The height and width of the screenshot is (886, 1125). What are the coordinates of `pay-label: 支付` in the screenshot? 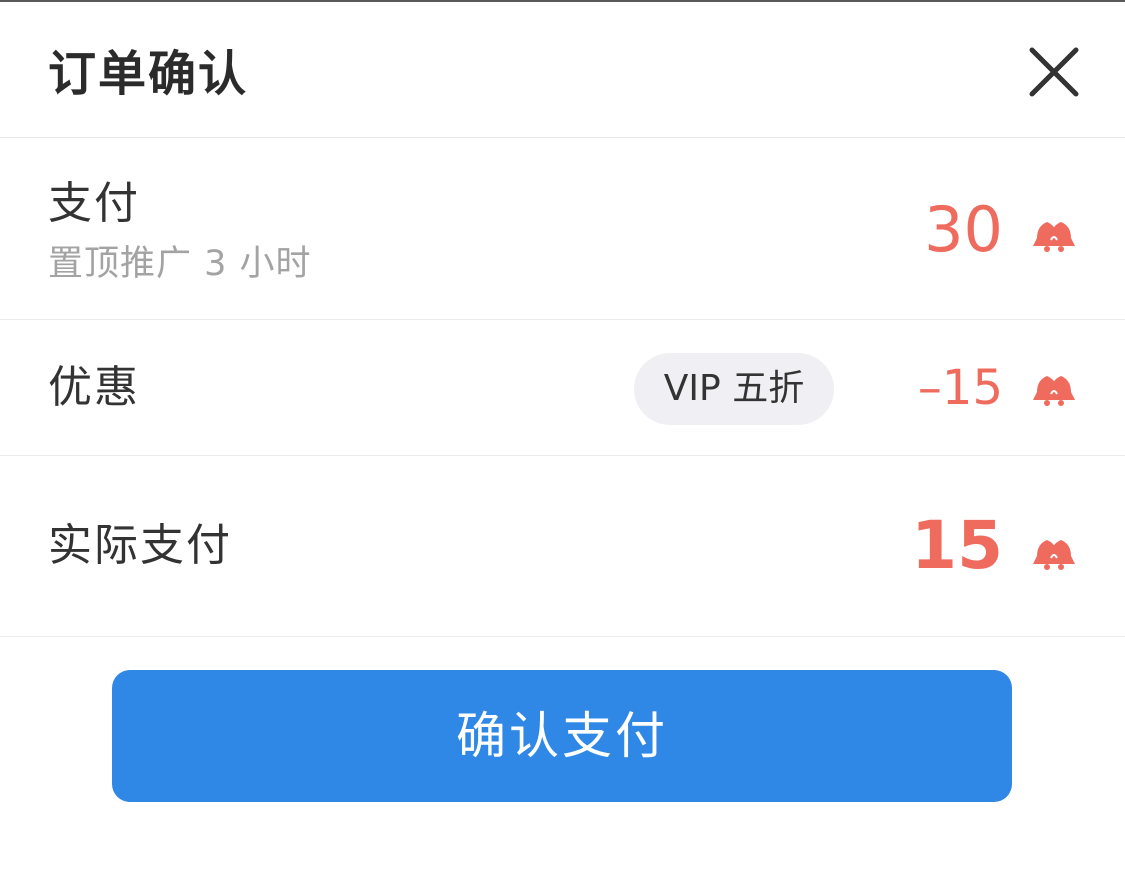 It's located at (94, 203).